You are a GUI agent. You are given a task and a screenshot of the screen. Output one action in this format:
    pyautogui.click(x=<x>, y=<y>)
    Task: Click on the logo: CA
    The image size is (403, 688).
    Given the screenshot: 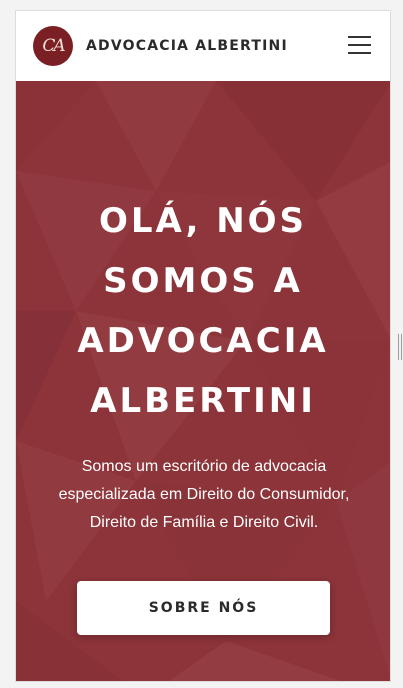 What is the action you would take?
    pyautogui.click(x=53, y=46)
    